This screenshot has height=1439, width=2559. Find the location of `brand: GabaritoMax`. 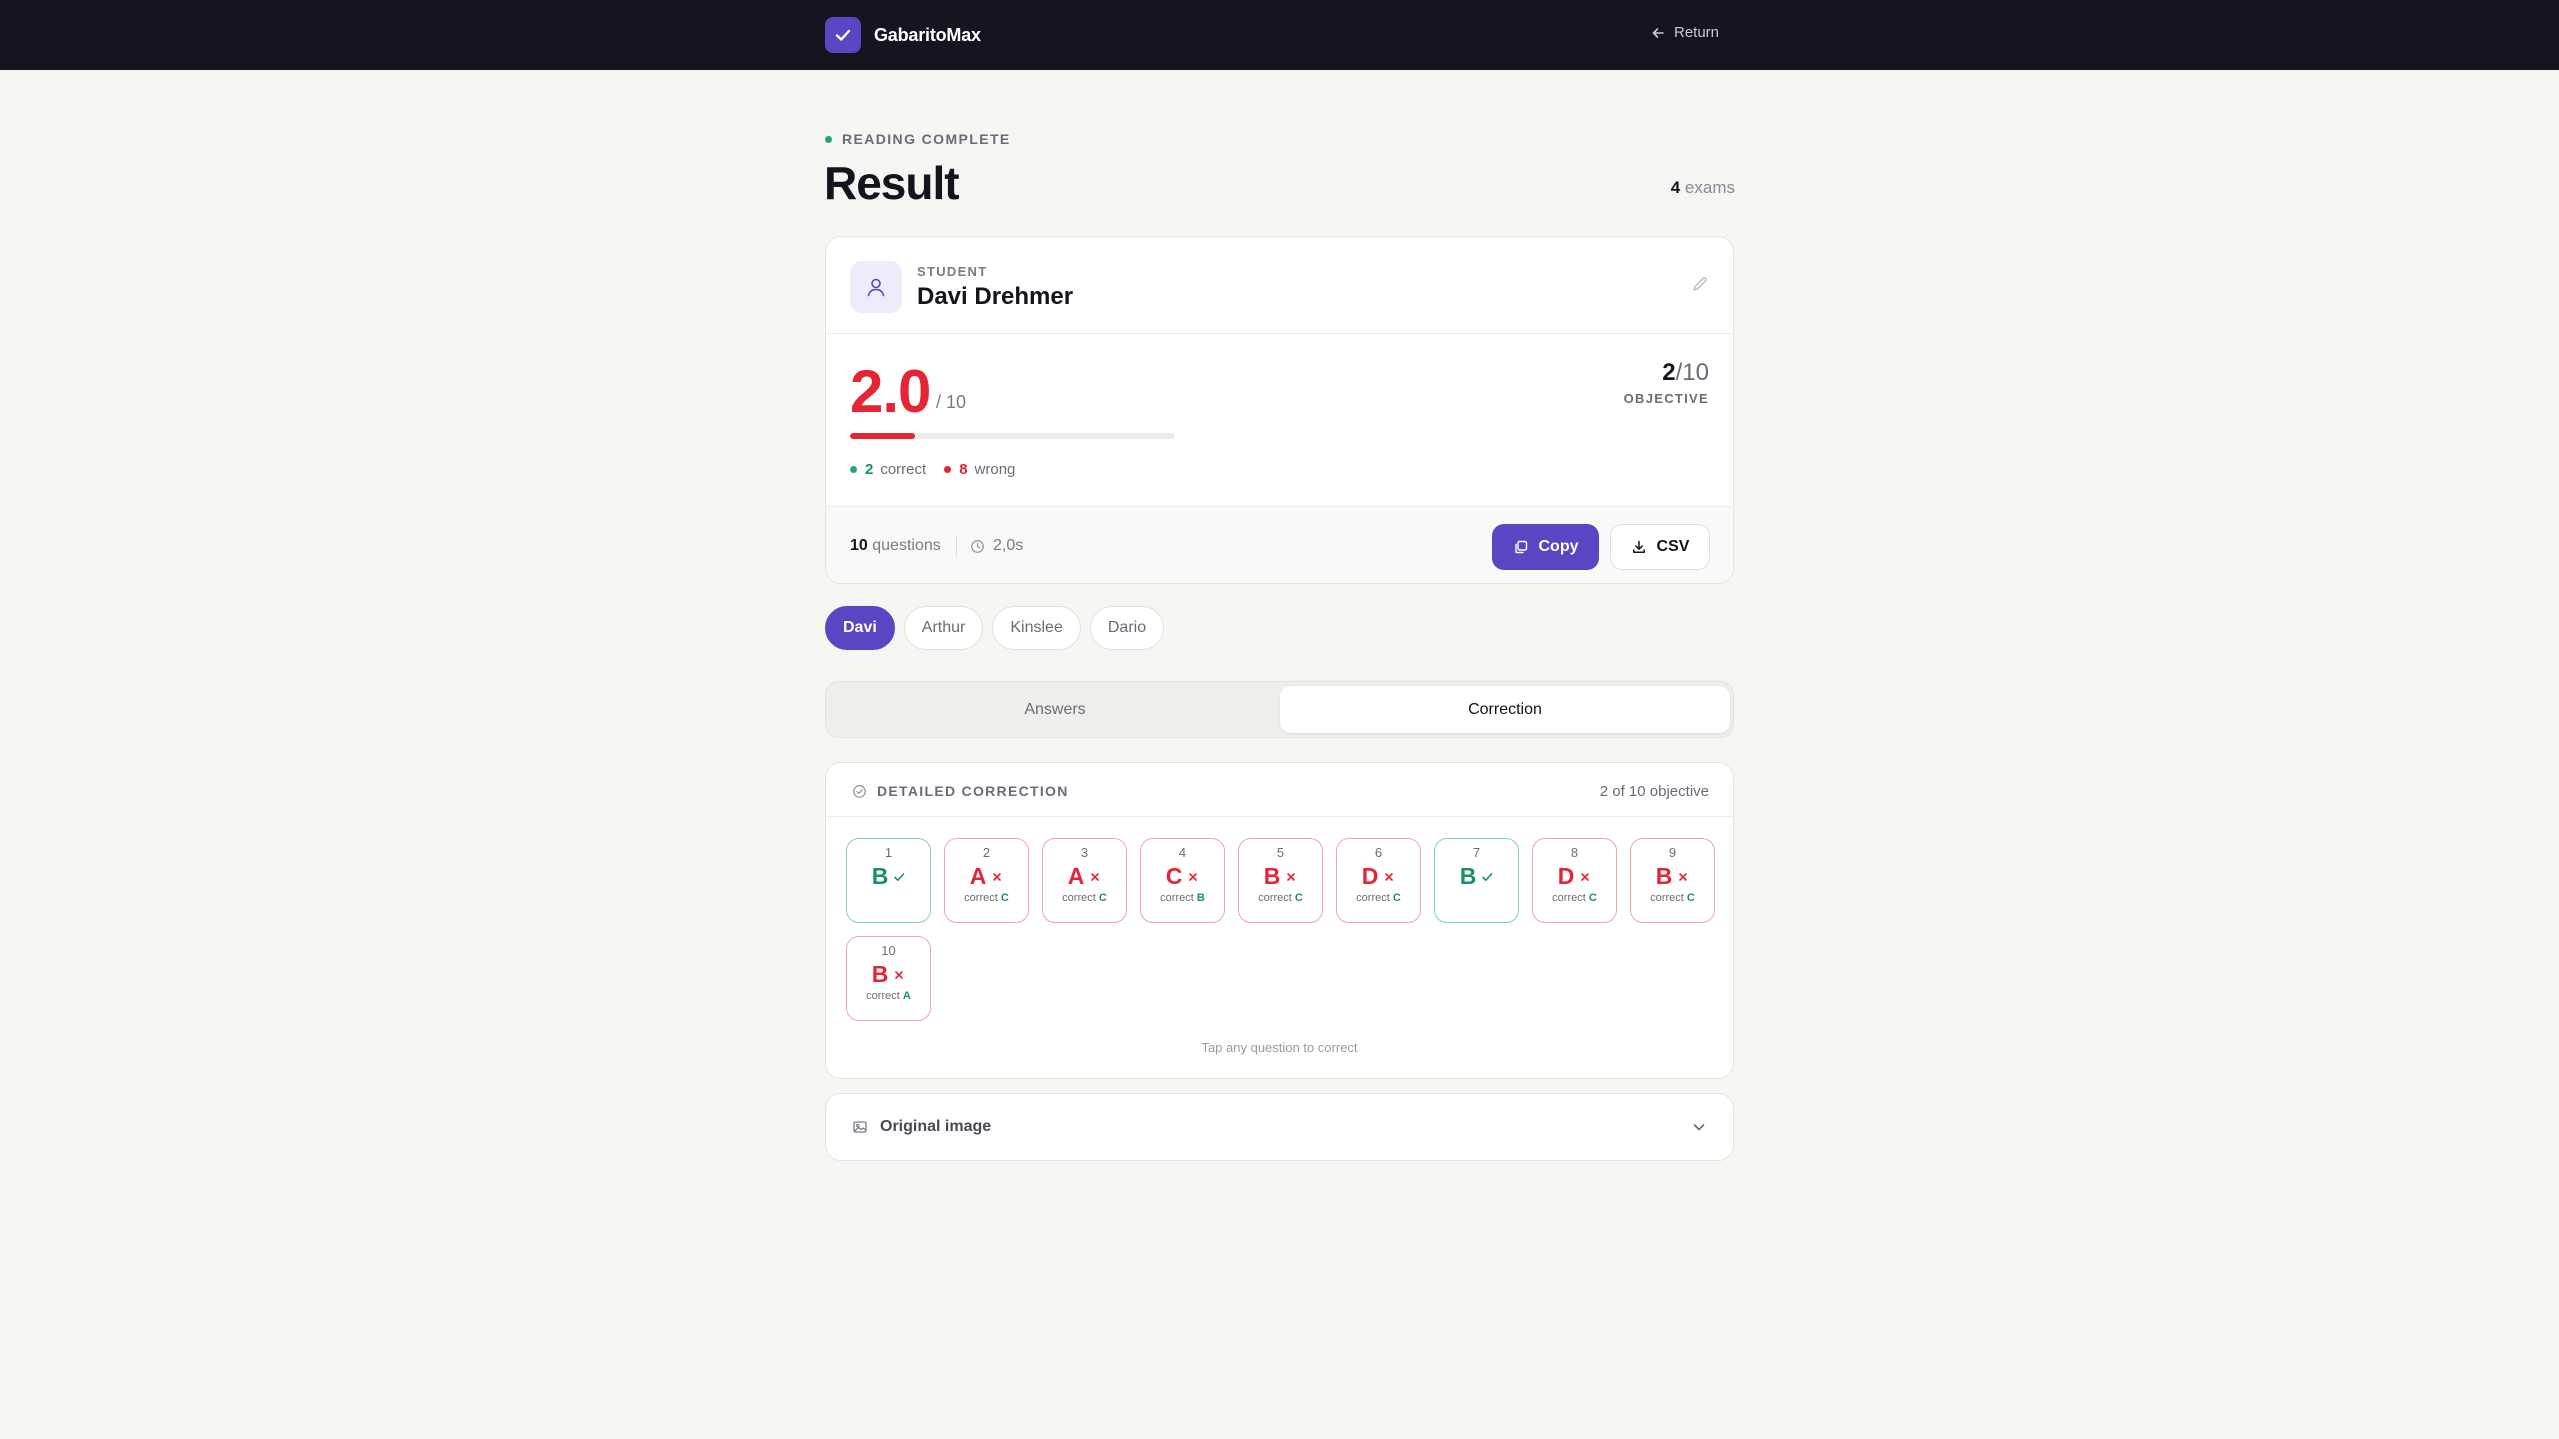

brand: GabaritoMax is located at coordinates (903, 35).